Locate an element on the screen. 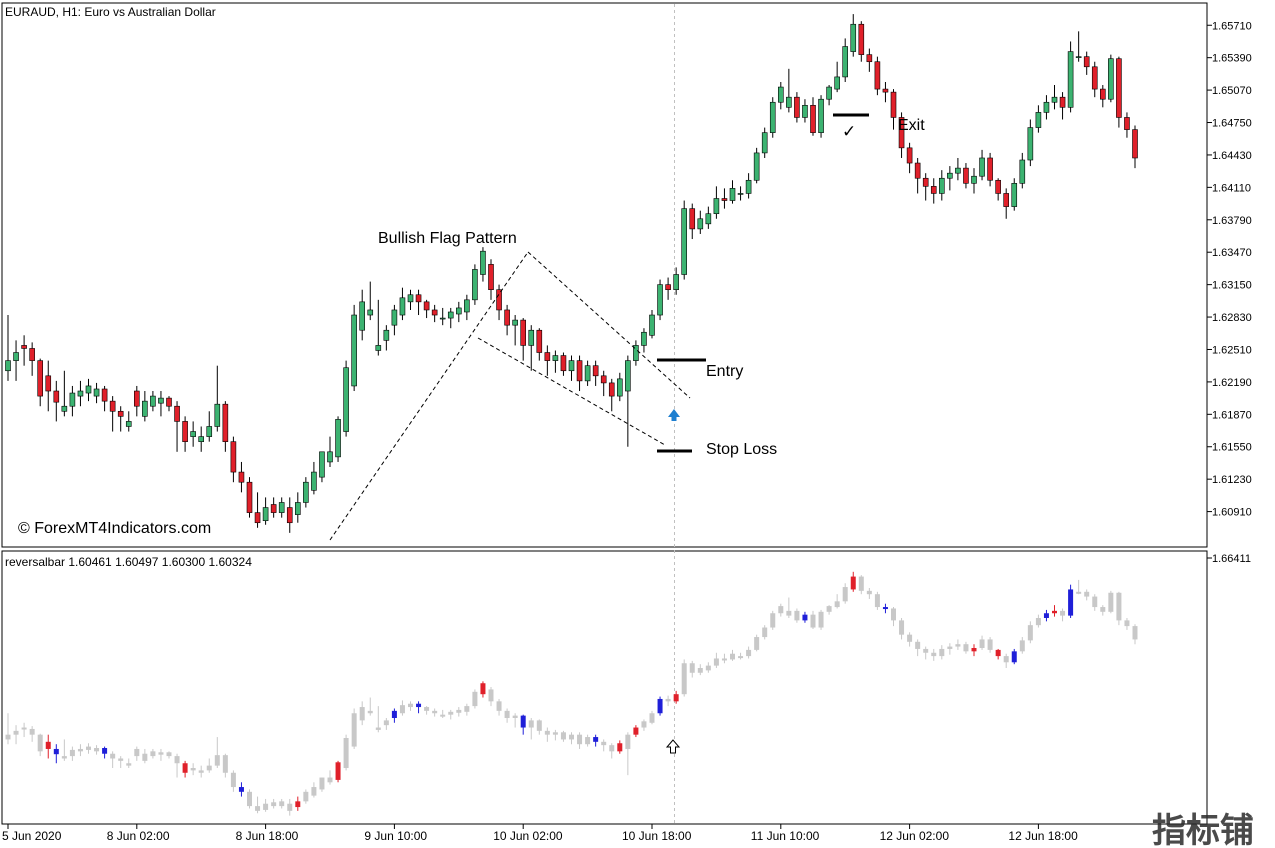 The image size is (1275, 848). x-tick-label: 5 Jun 2020 is located at coordinates (32, 836).